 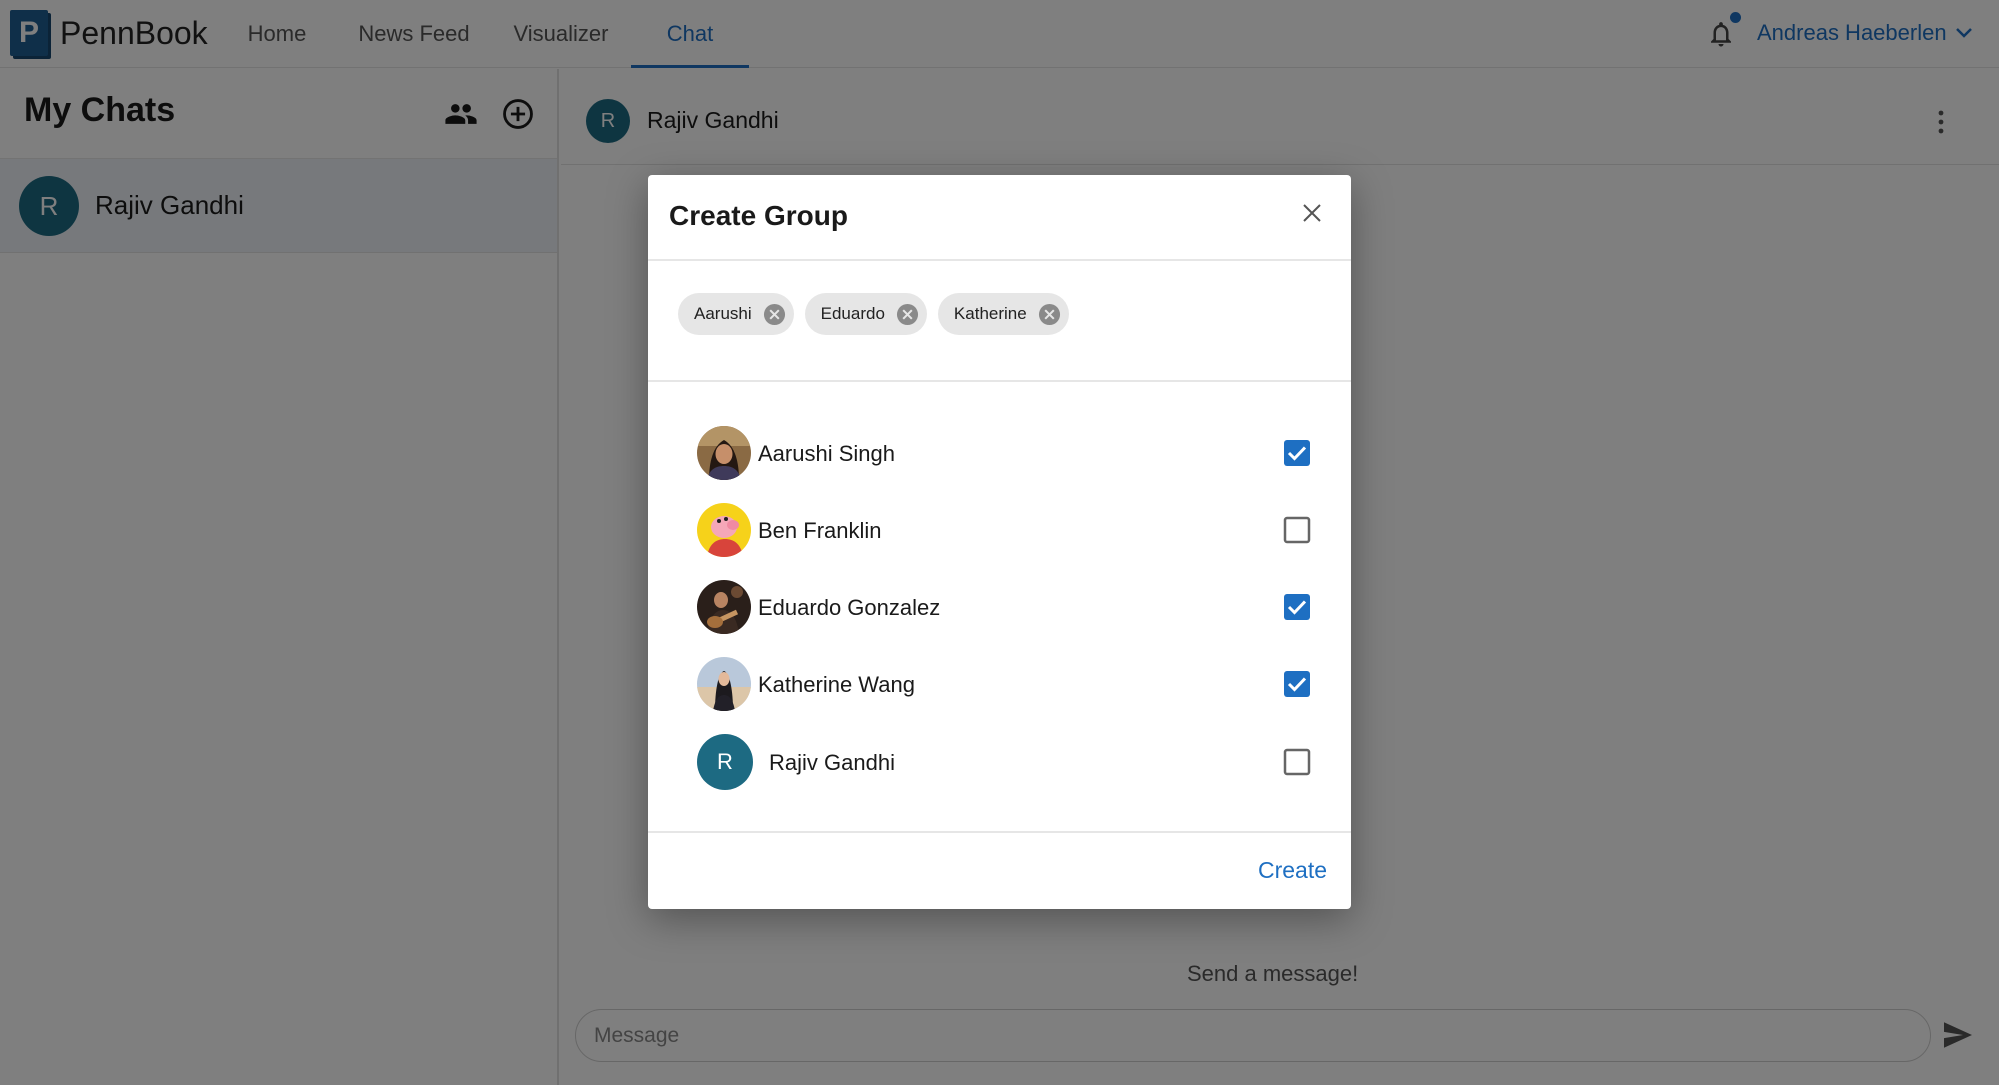 I want to click on member-row: Eduardo Gonzalez, so click(x=1007, y=607).